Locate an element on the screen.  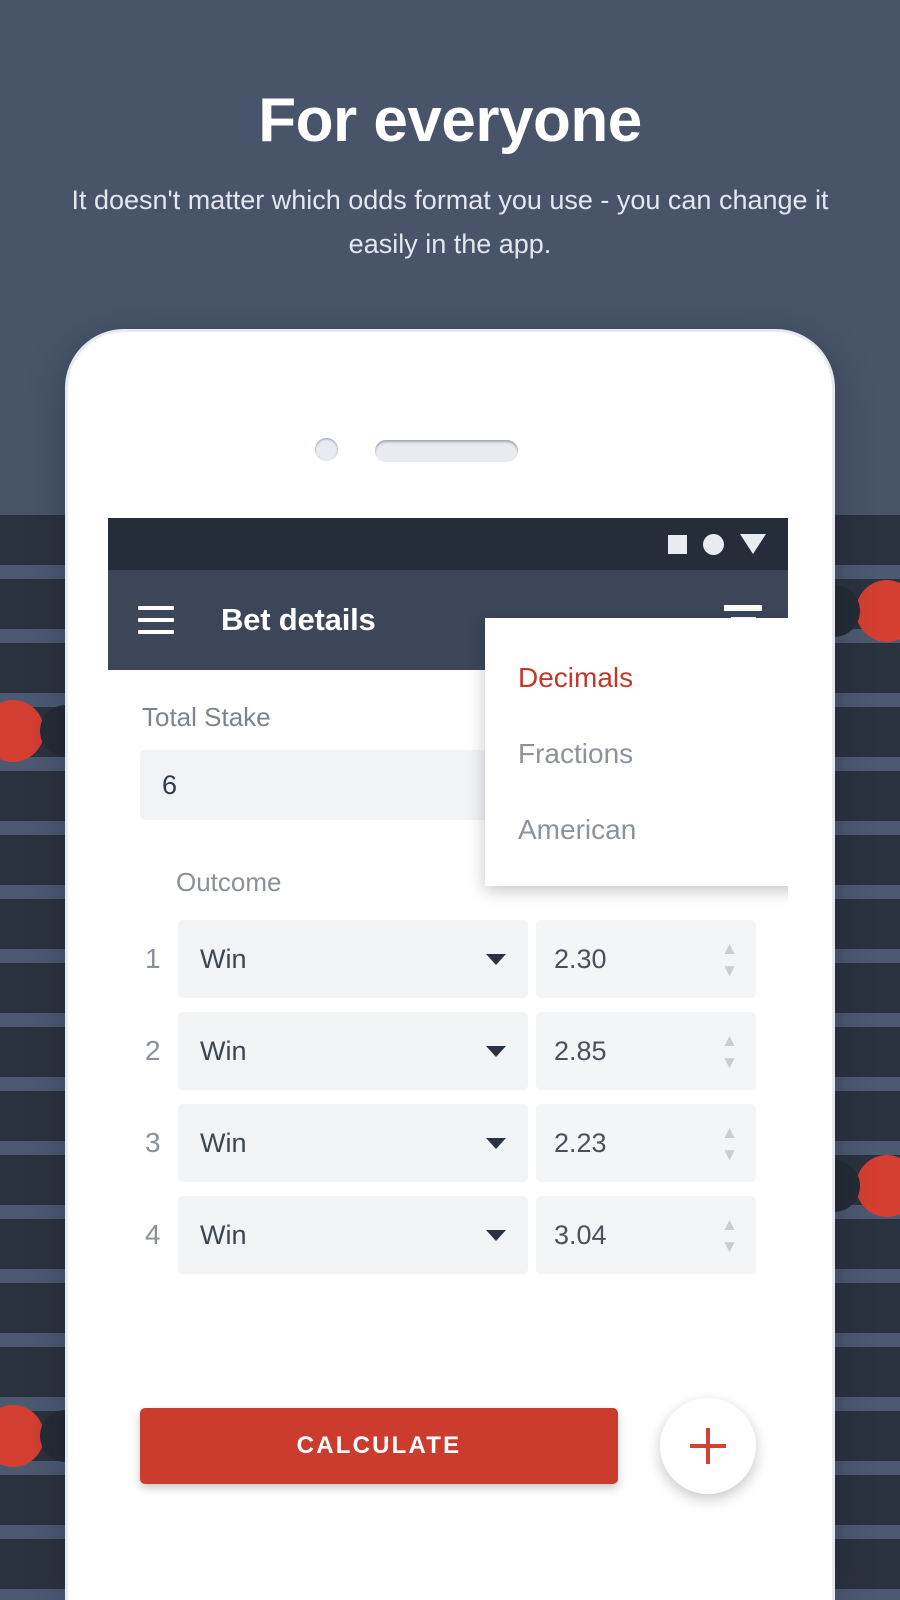
total-stake-value: 6 is located at coordinates (170, 784).